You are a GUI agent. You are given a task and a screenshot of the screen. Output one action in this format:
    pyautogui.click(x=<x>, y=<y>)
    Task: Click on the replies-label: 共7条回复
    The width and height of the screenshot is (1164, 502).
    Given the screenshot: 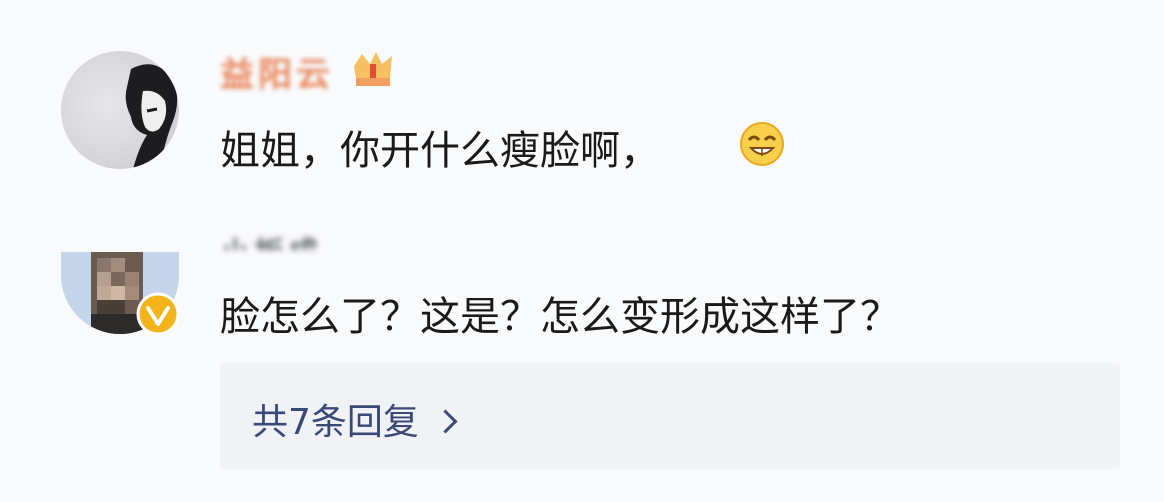 What is the action you would take?
    pyautogui.click(x=335, y=422)
    